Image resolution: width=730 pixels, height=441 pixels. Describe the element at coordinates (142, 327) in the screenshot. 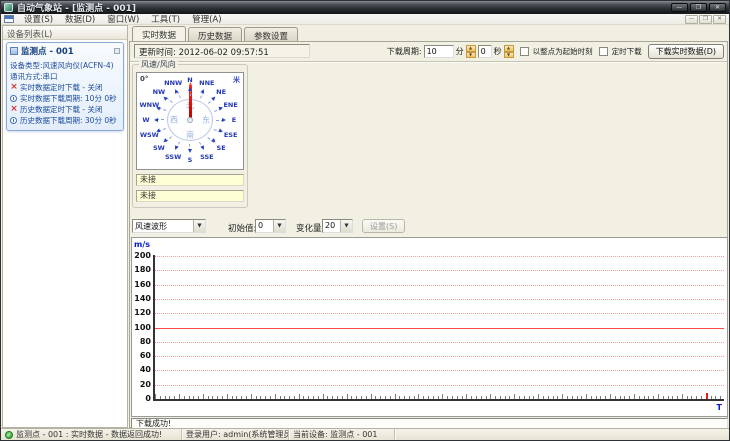

I see `chart-y-tick-label: 100` at that location.